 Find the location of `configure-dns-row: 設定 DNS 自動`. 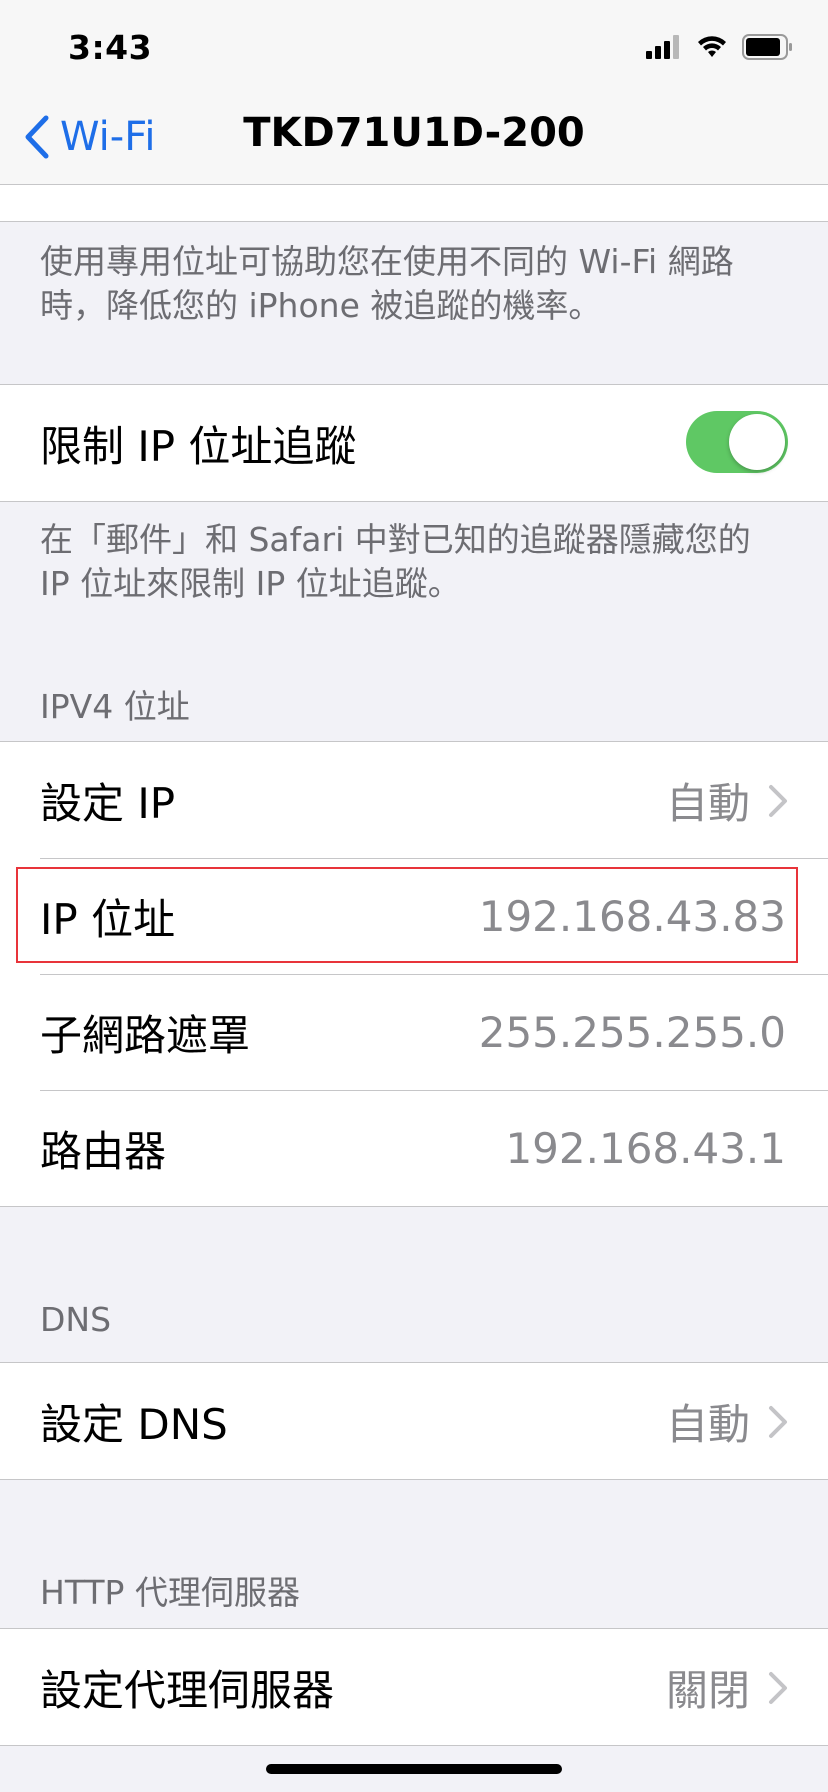

configure-dns-row: 設定 DNS 自動 is located at coordinates (414, 1421).